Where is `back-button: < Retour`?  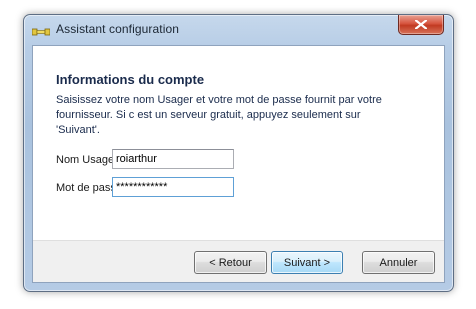
back-button: < Retour is located at coordinates (230, 262).